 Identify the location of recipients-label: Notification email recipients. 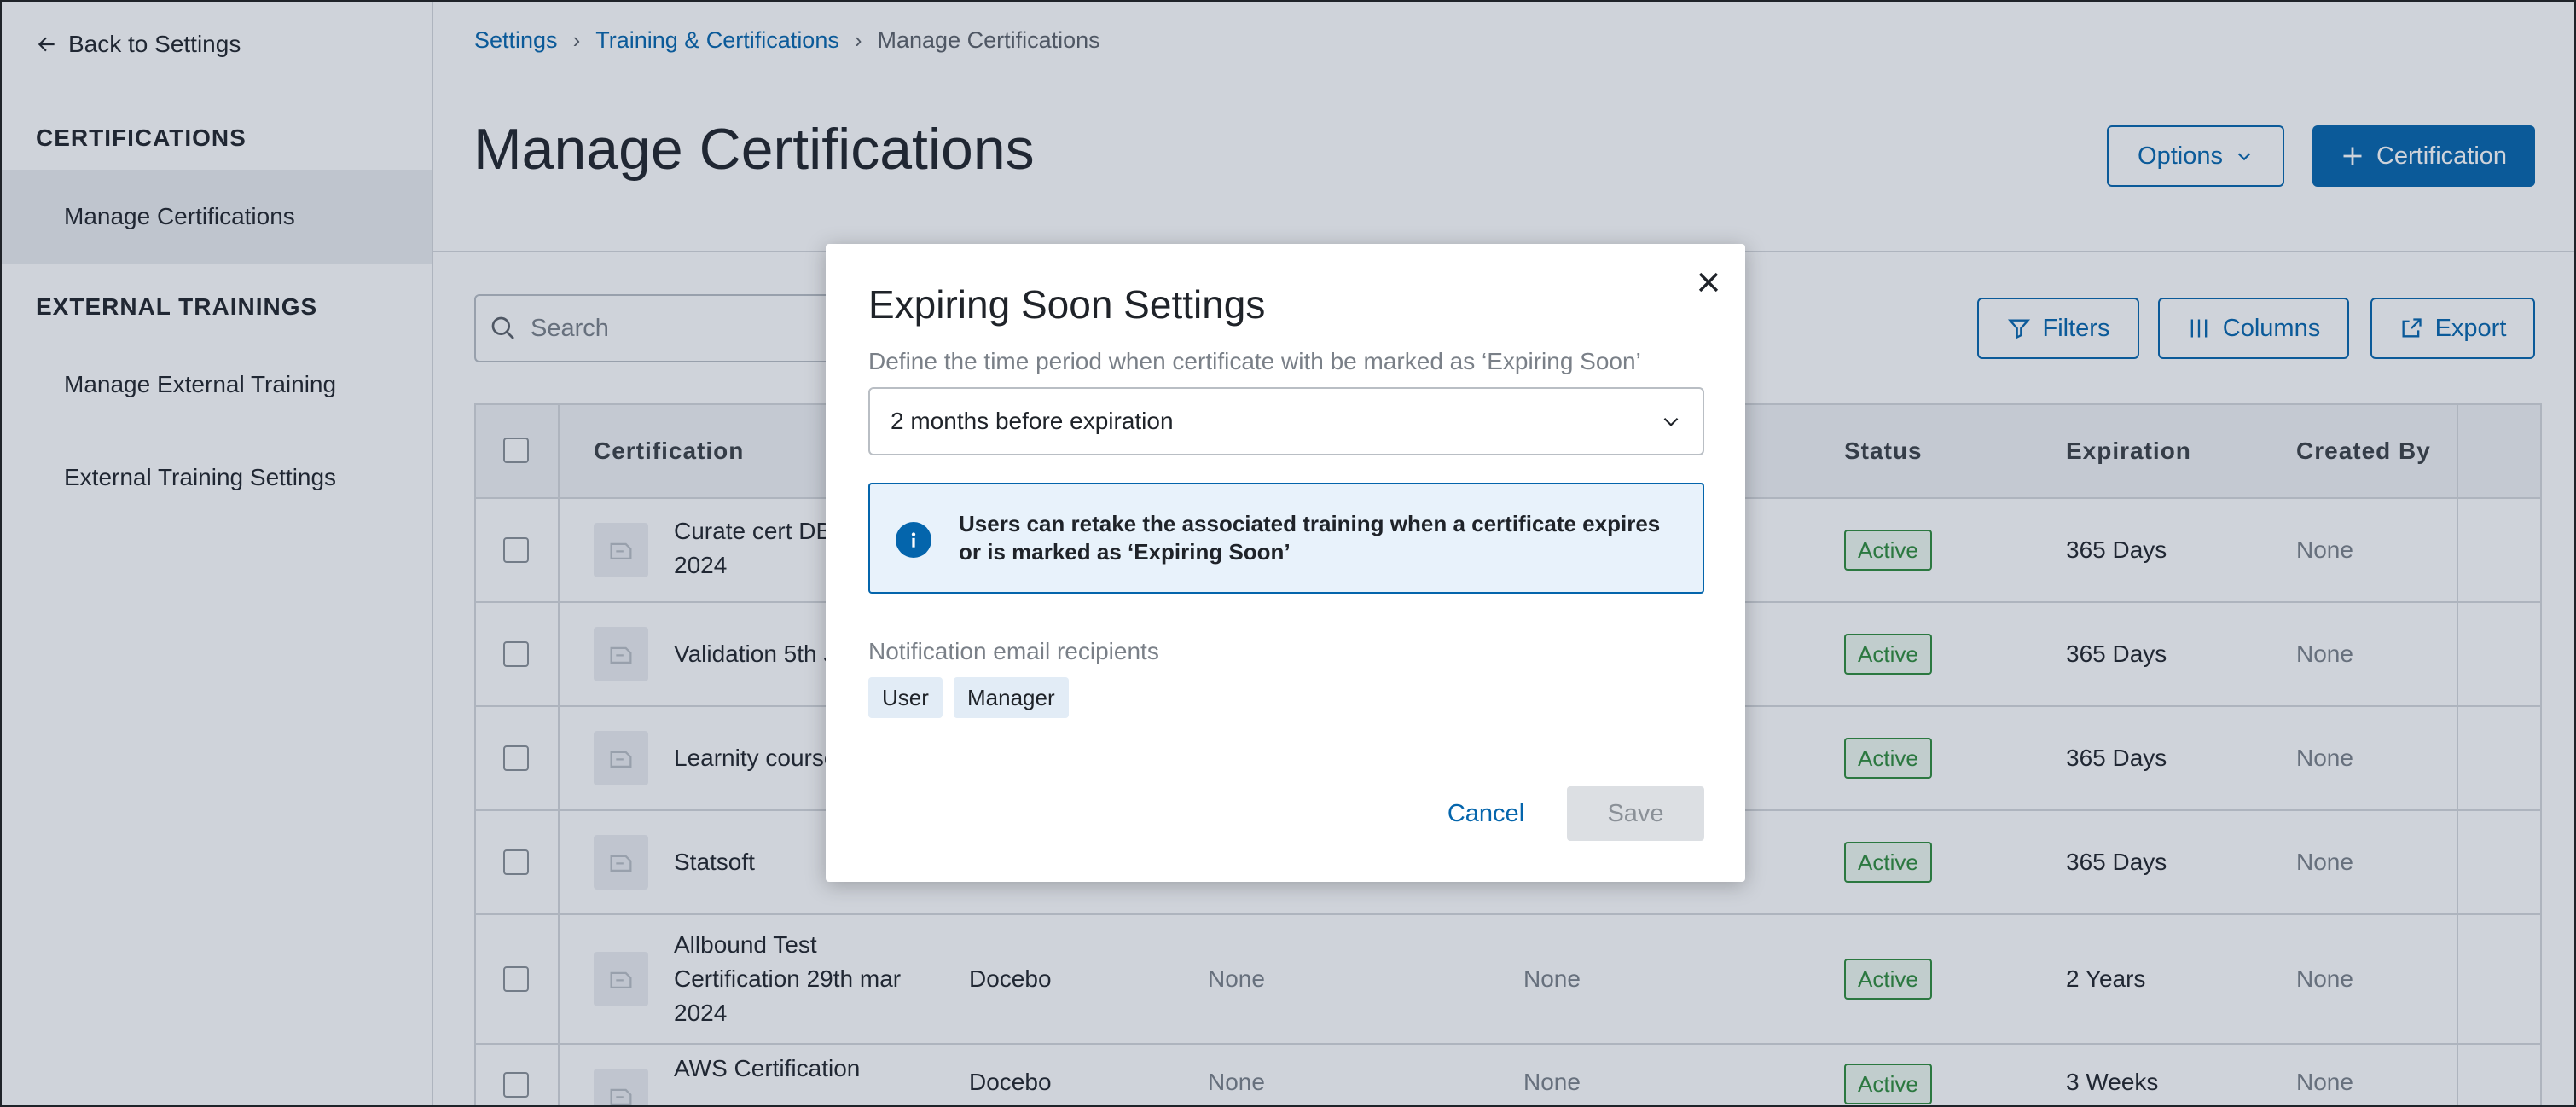
(1013, 651).